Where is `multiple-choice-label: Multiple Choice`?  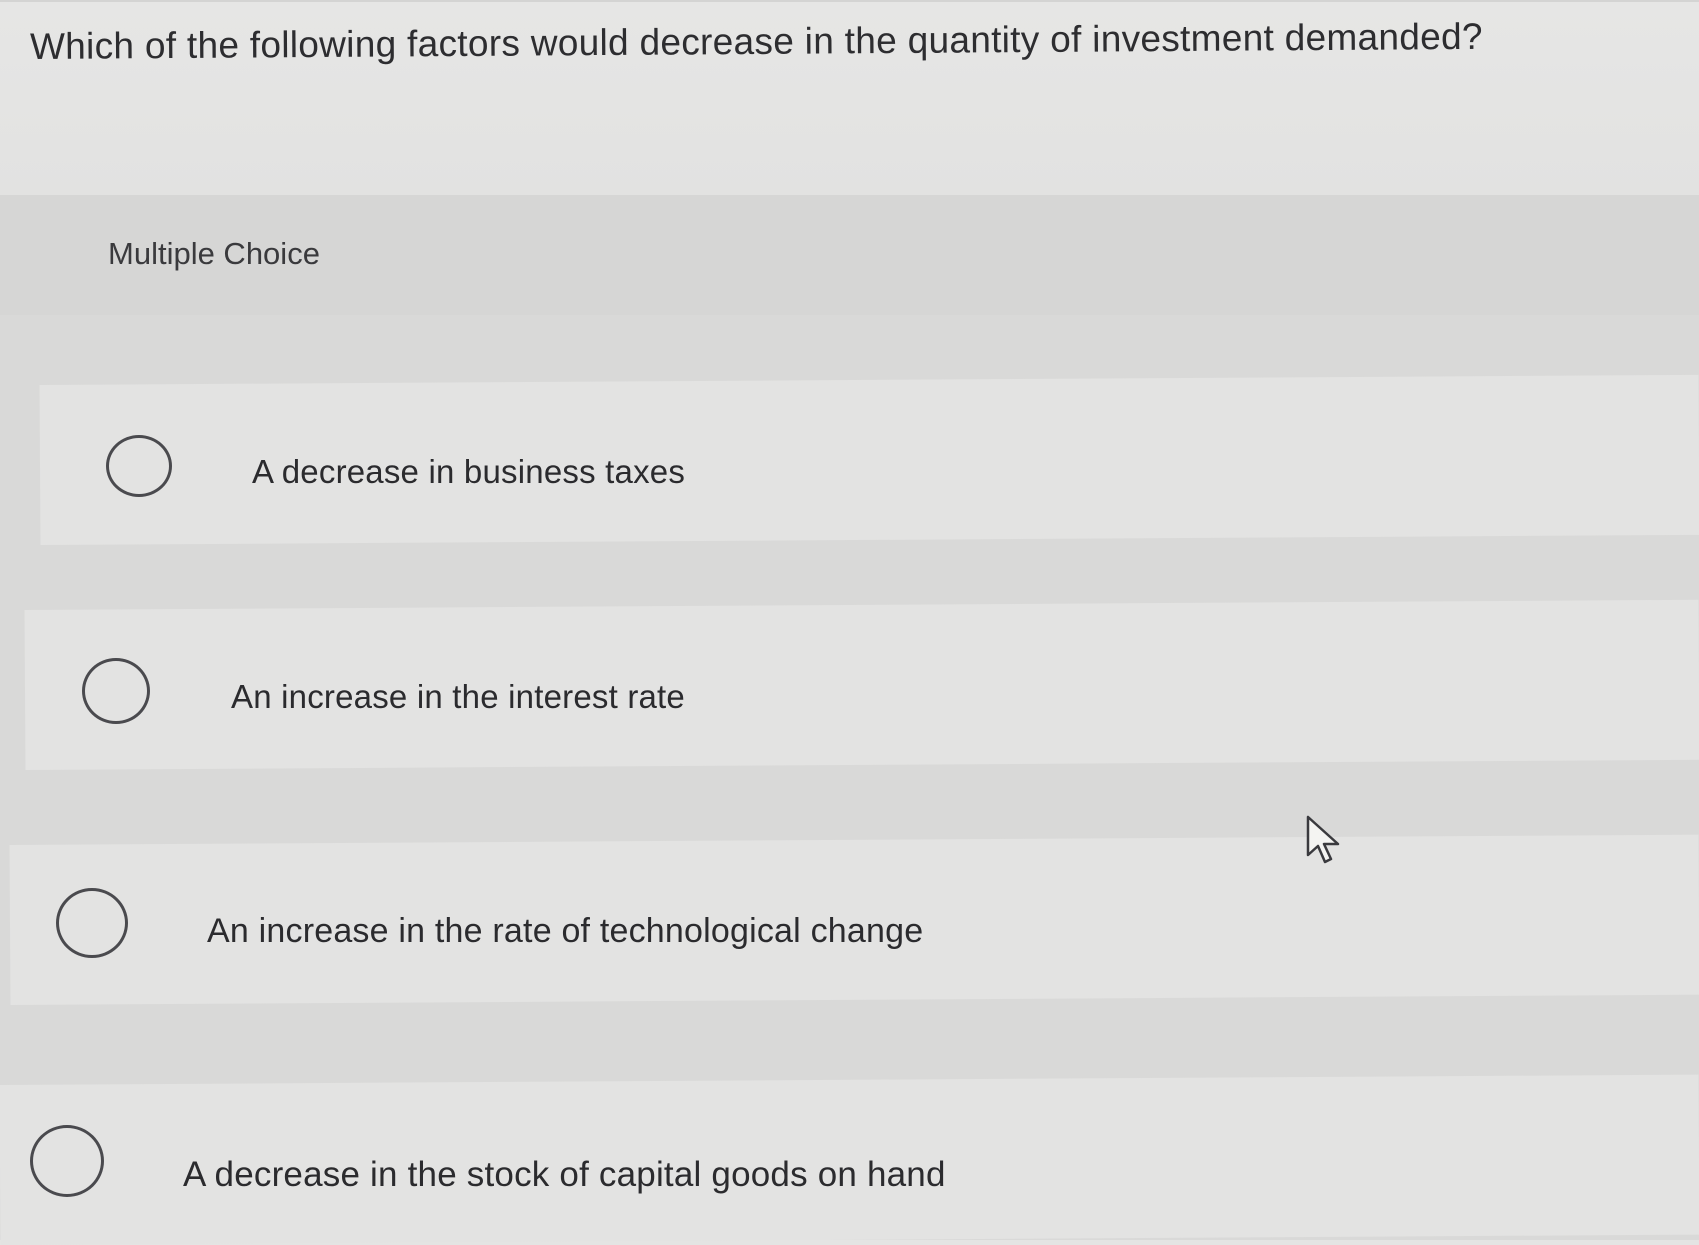
multiple-choice-label: Multiple Choice is located at coordinates (214, 253).